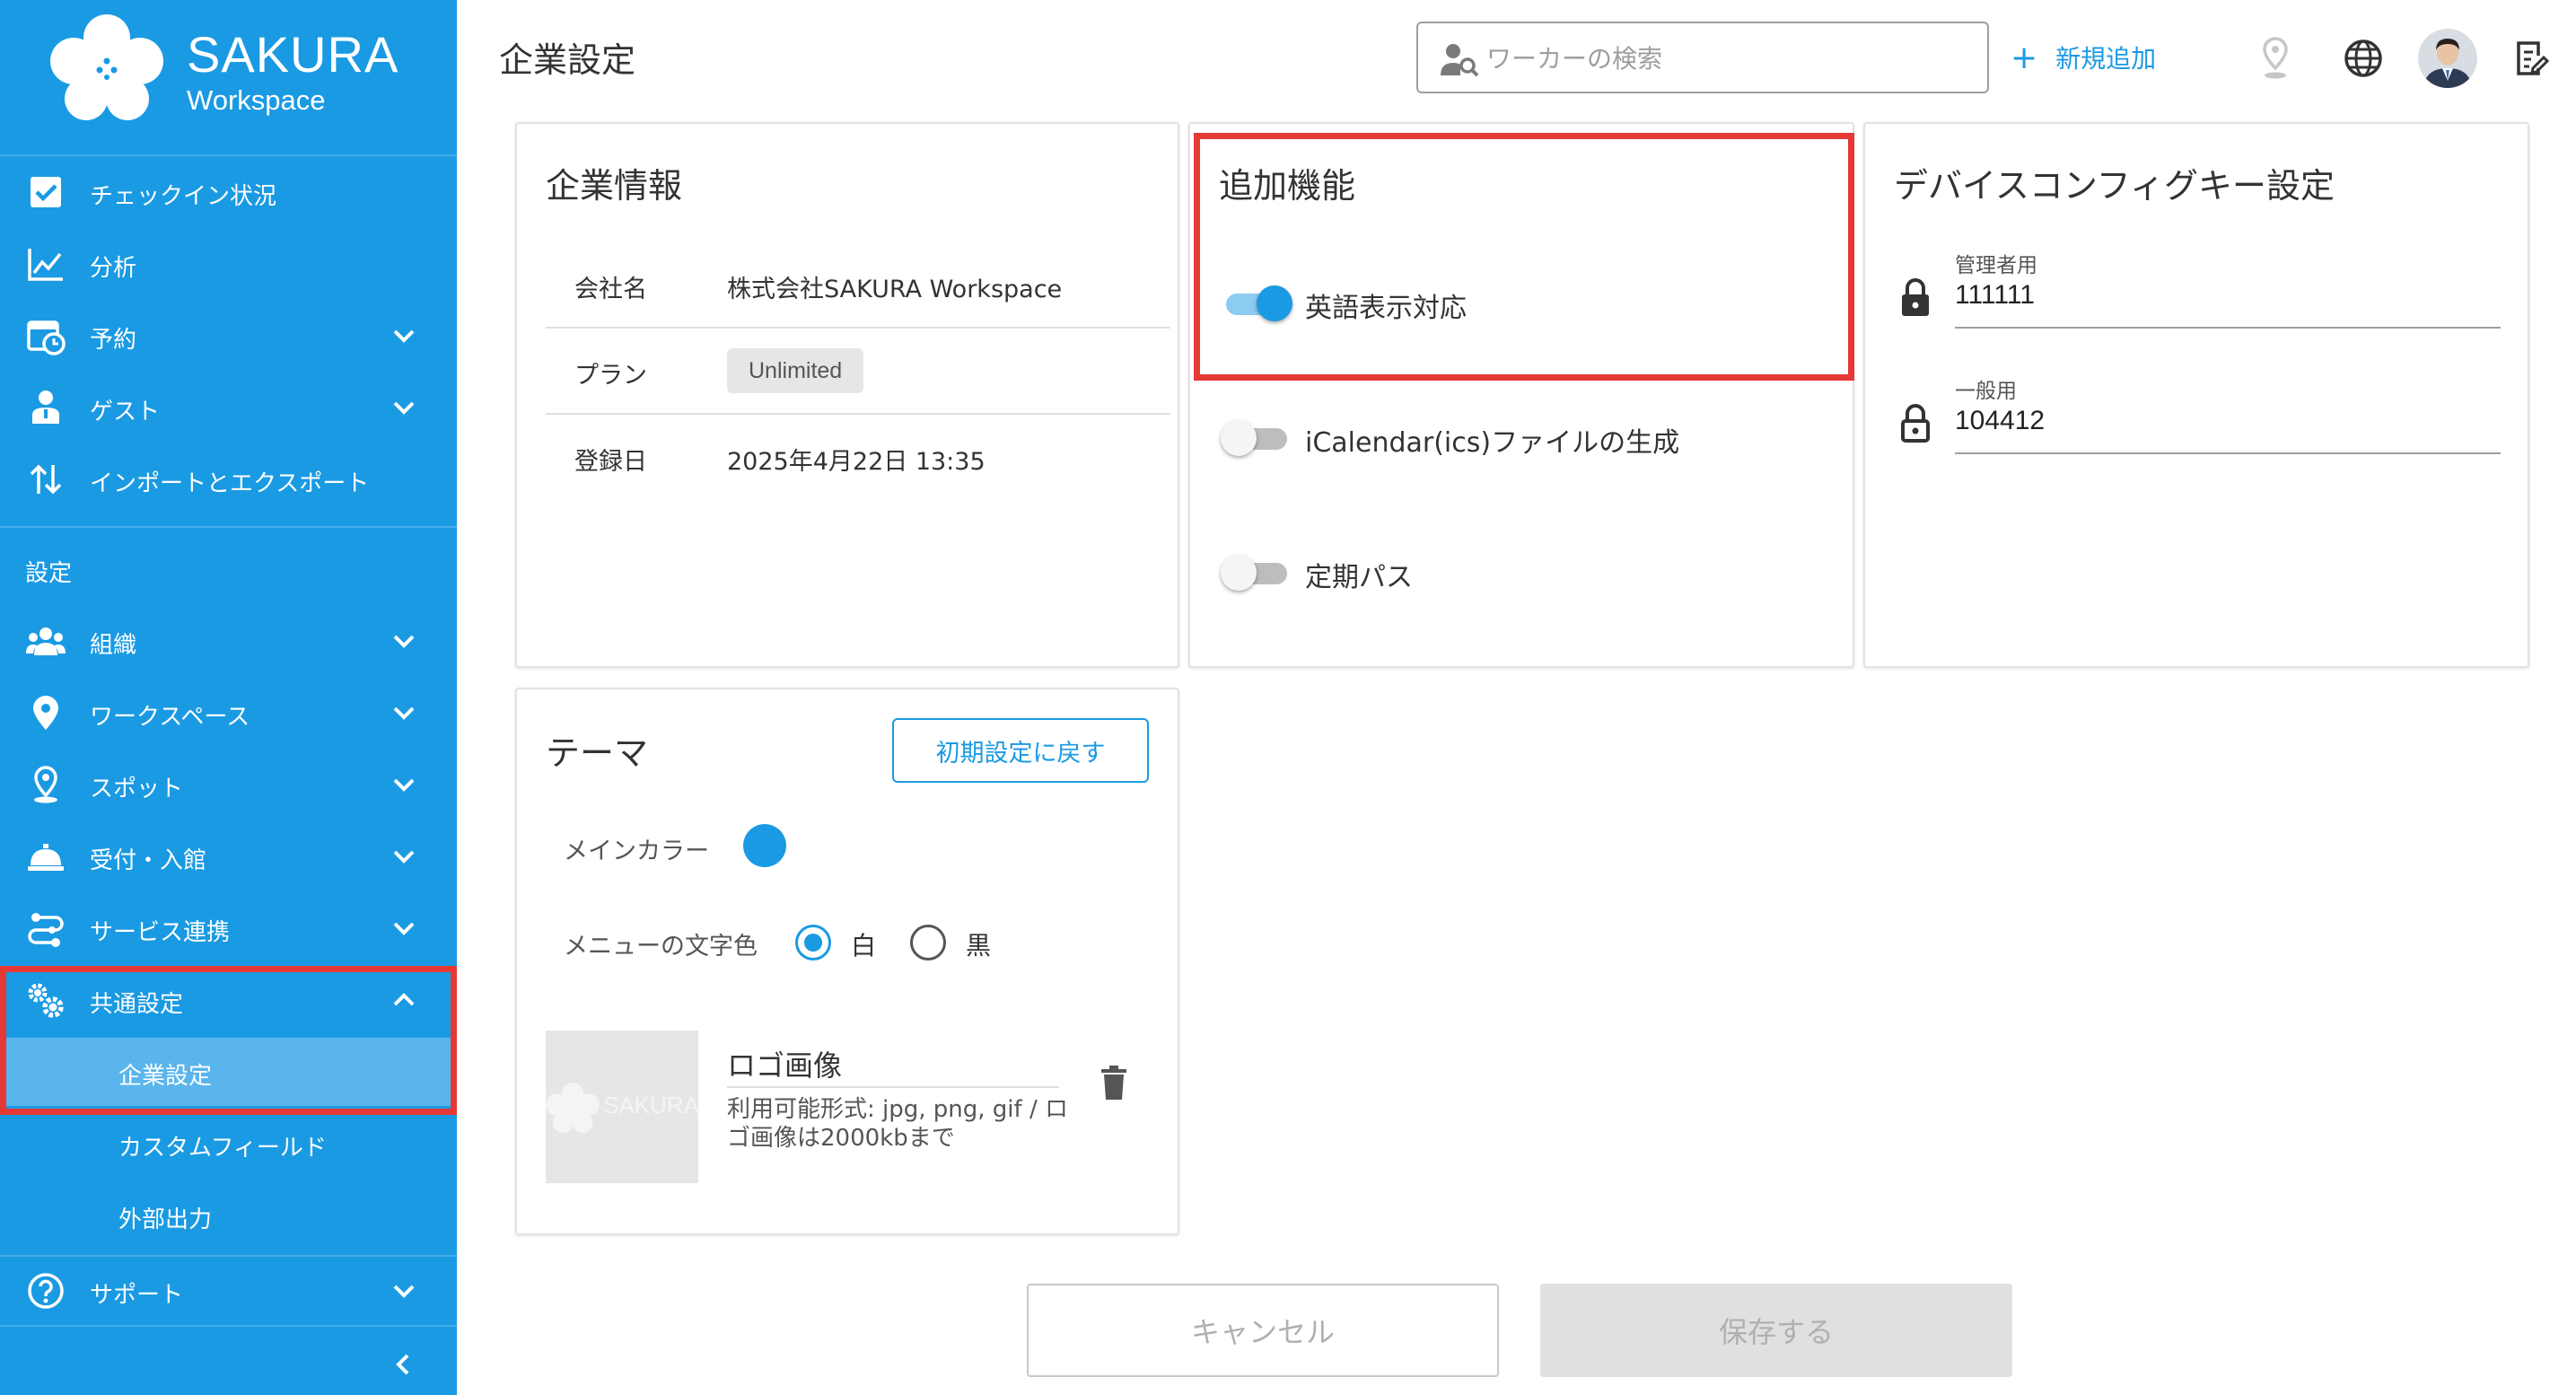  Describe the element at coordinates (1915, 423) in the screenshot. I see `lock-open-icon` at that location.